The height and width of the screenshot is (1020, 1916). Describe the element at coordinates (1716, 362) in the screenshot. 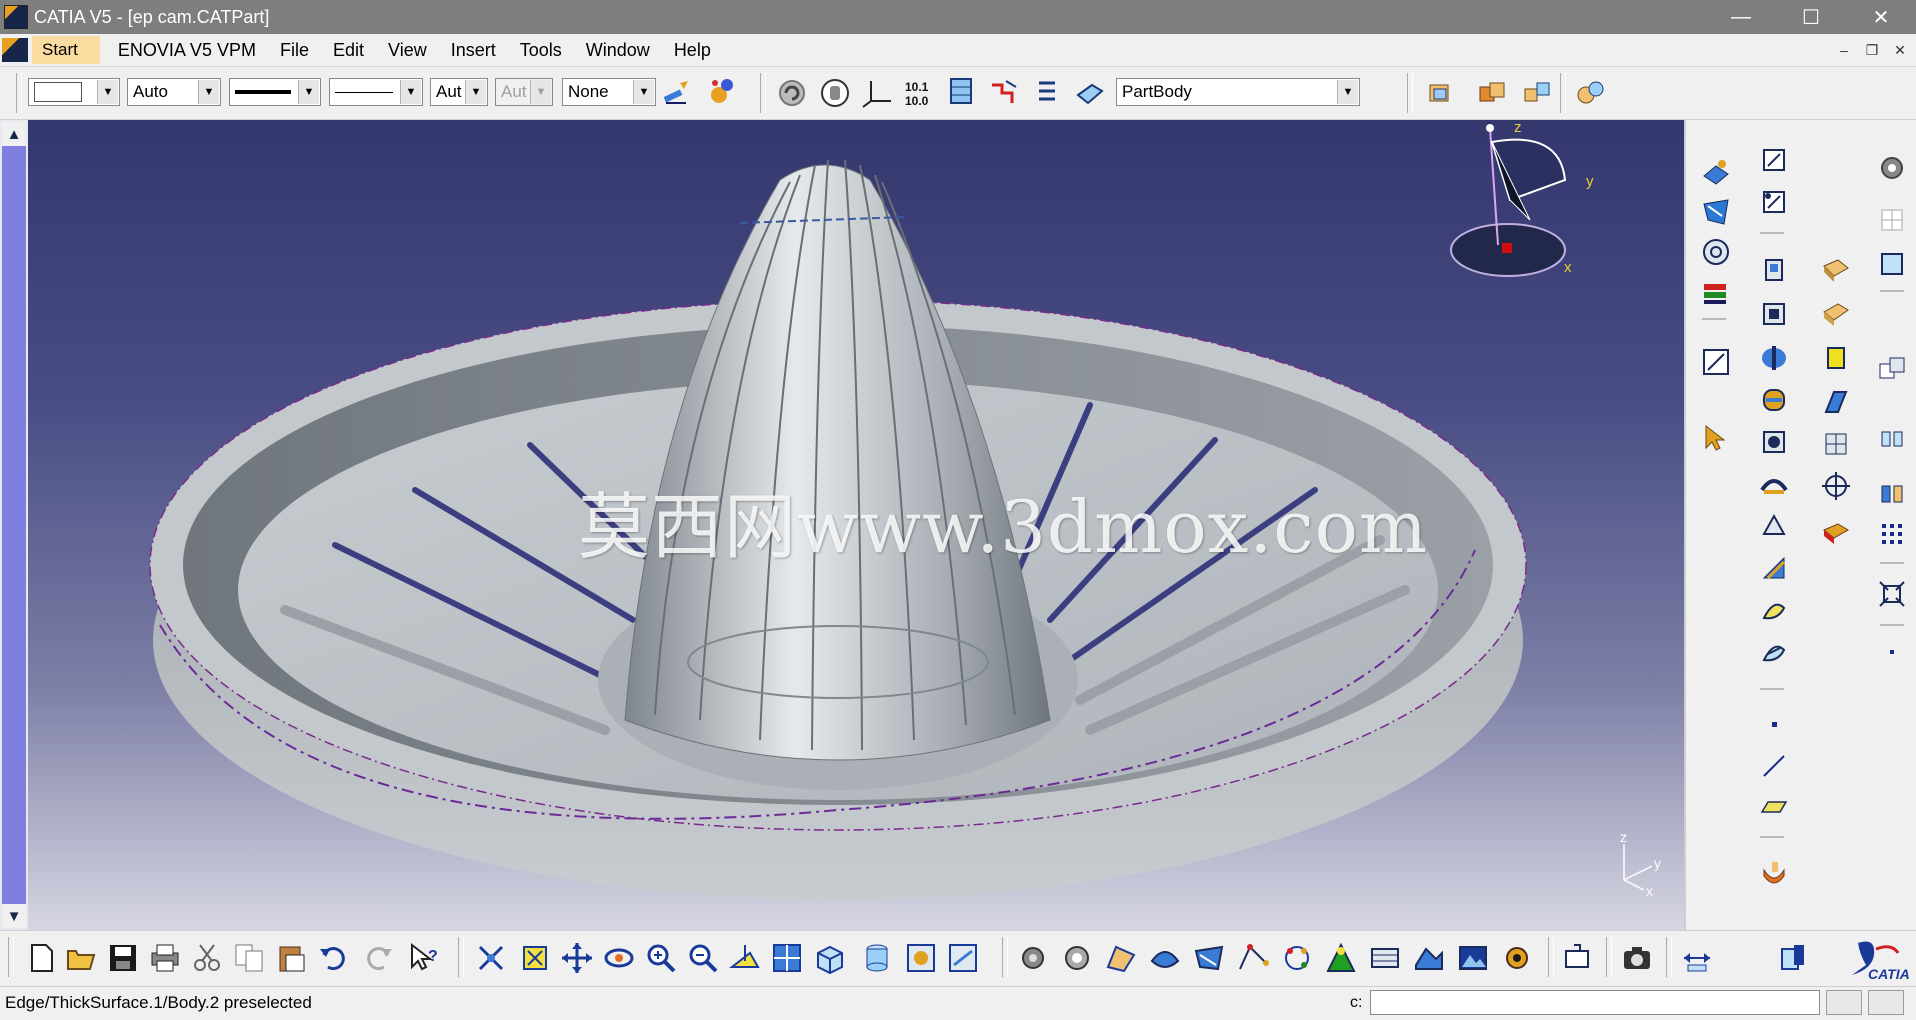

I see `sketcher-icon` at that location.